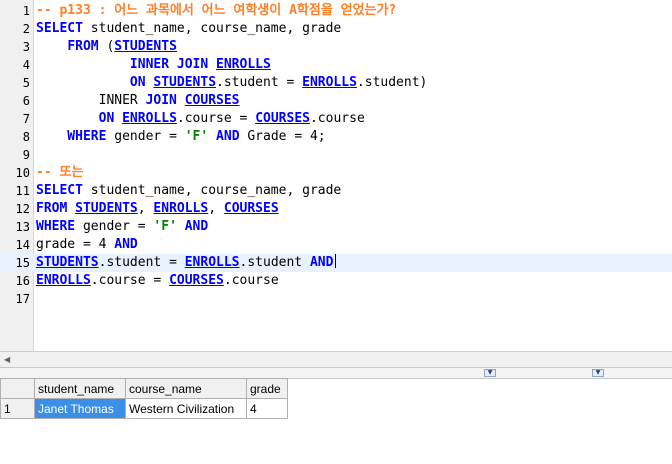  Describe the element at coordinates (336, 209) in the screenshot. I see `code-line: 12 FROM STUDENTS, ENROLLS, COURSES` at that location.